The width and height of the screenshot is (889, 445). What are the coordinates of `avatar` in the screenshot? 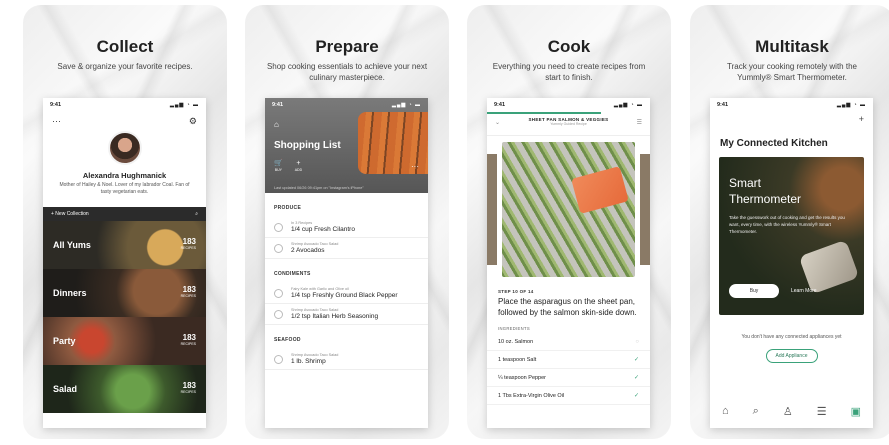 It's located at (124, 148).